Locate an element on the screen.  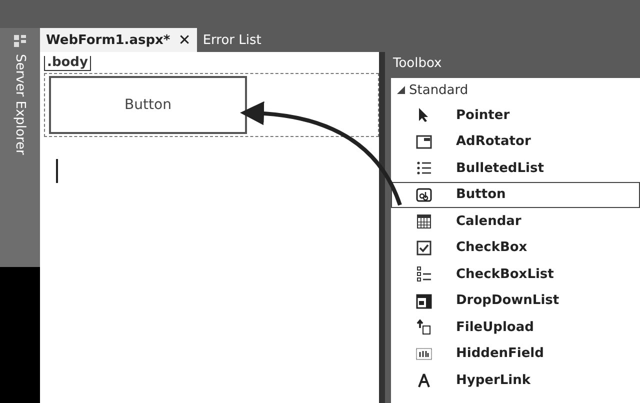
upload-icon is located at coordinates (424, 327).